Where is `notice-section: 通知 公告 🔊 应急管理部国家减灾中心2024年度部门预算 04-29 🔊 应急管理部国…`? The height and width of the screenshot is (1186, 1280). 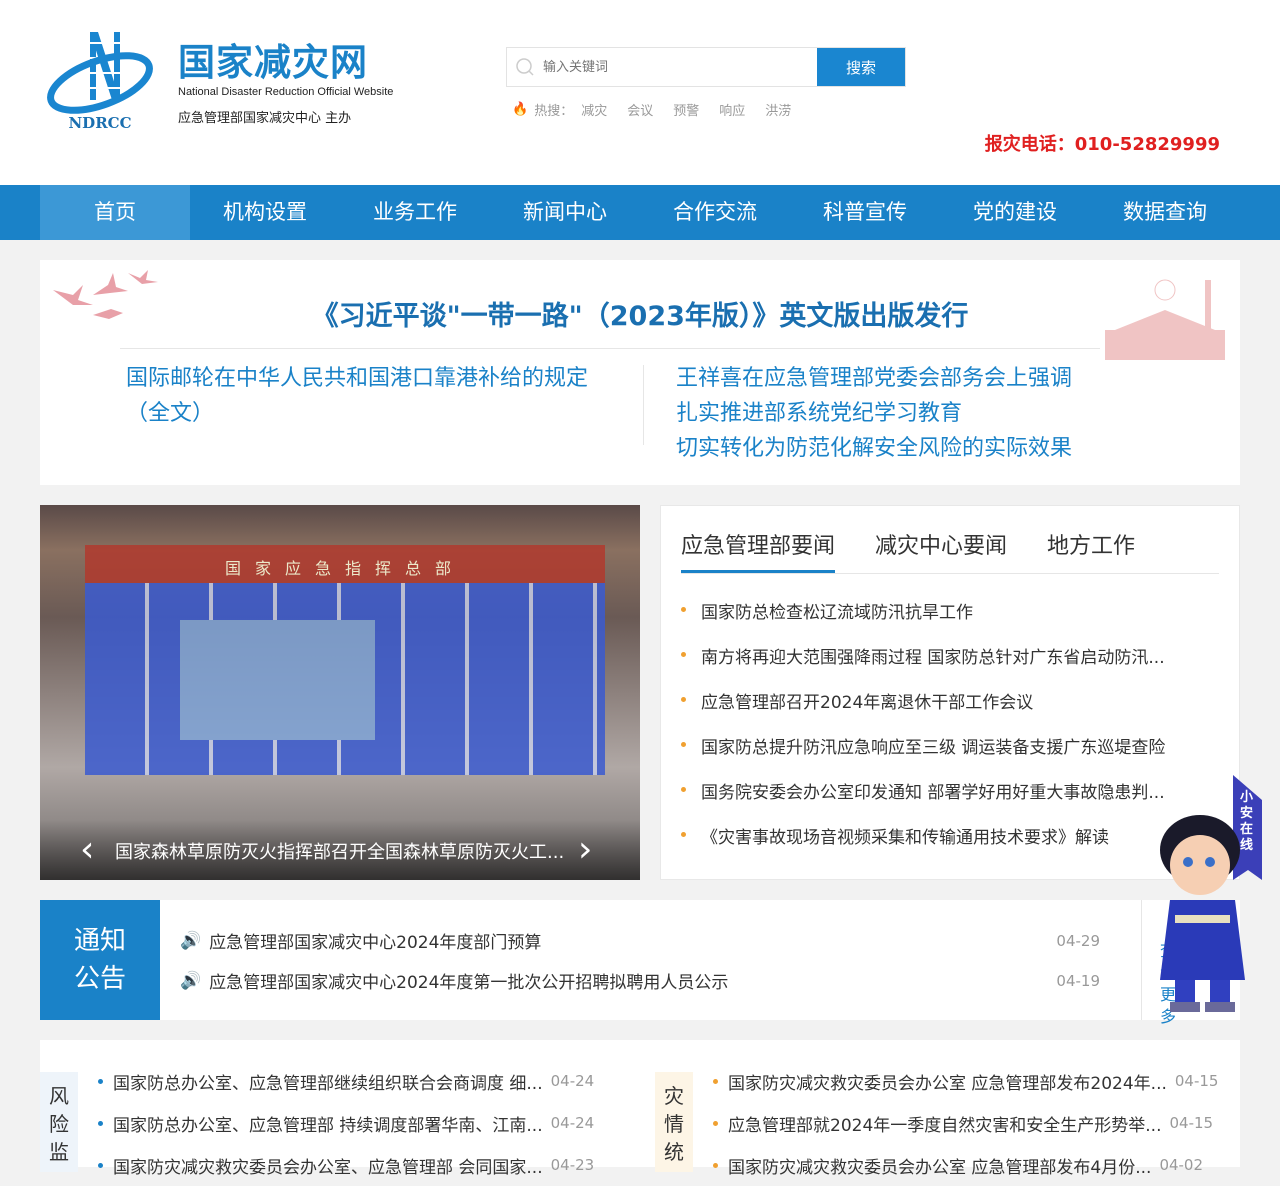 notice-section: 通知 公告 🔊 应急管理部国家减灾中心2024年度部门预算 04-29 🔊 应急管理部国… is located at coordinates (640, 963).